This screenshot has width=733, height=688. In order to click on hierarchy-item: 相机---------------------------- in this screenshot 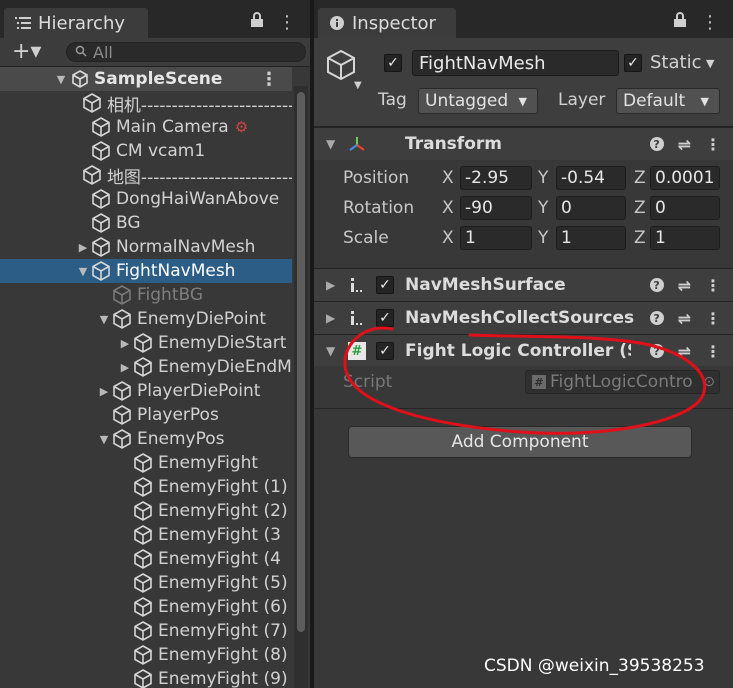, I will do `click(146, 103)`.